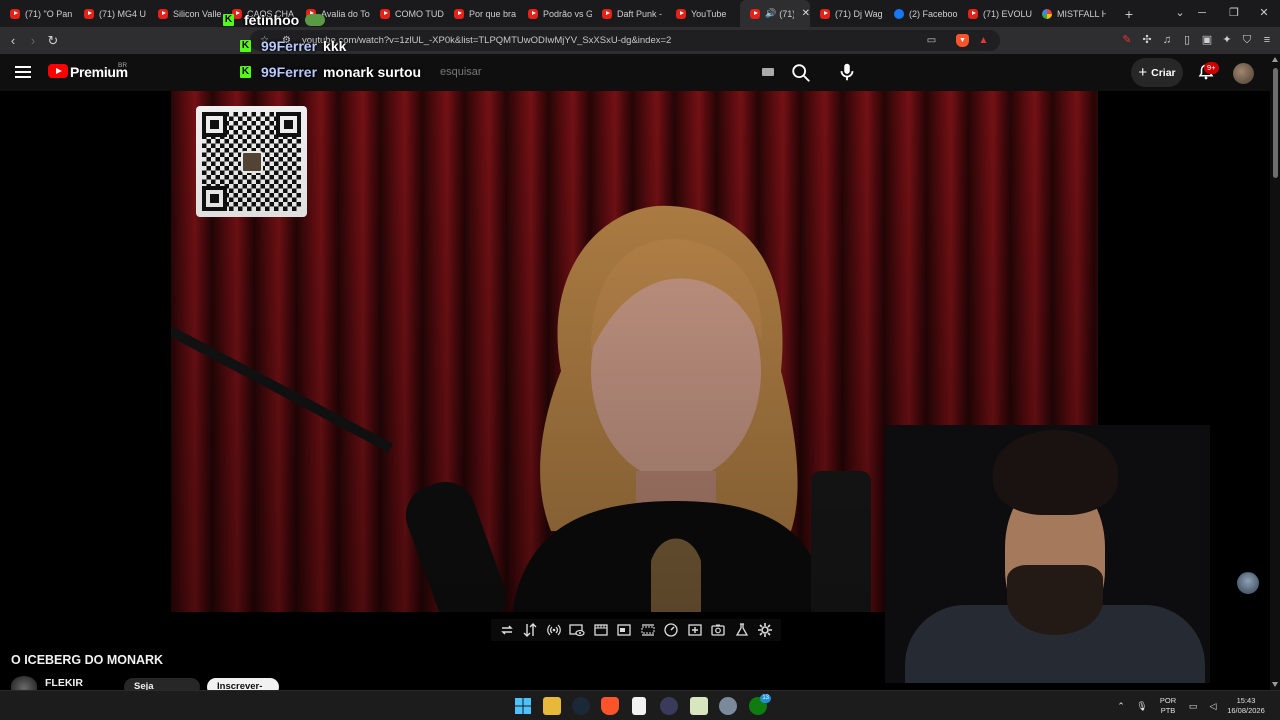 The height and width of the screenshot is (720, 1280). I want to click on browser-tab: YouTube, so click(703, 13).